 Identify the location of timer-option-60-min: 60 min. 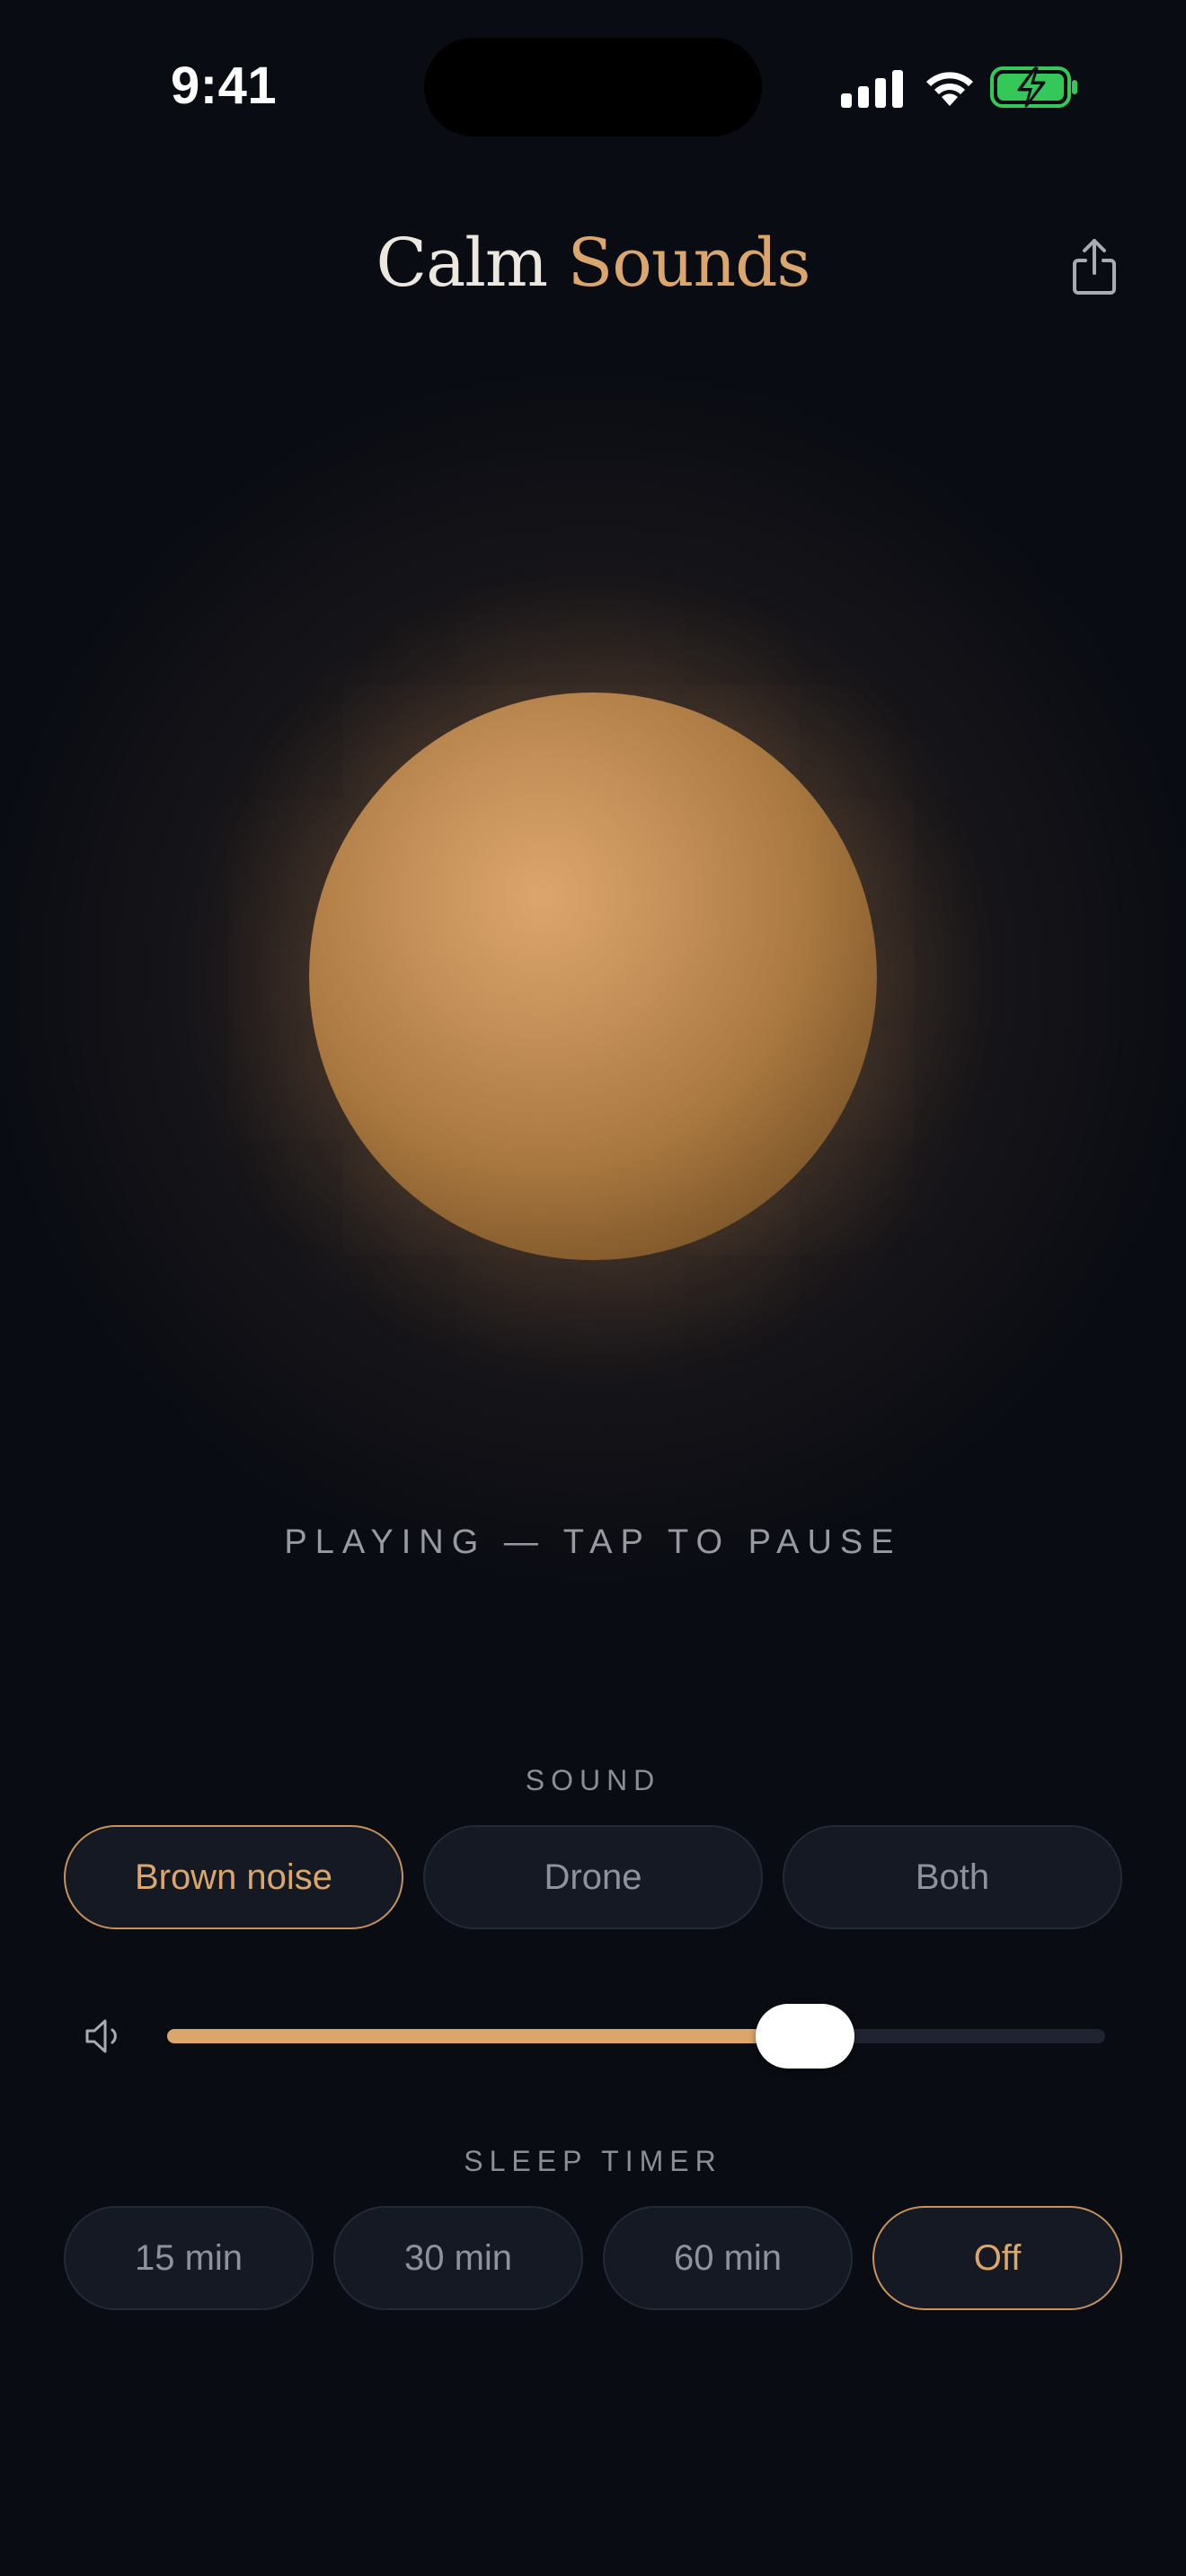
(728, 2258).